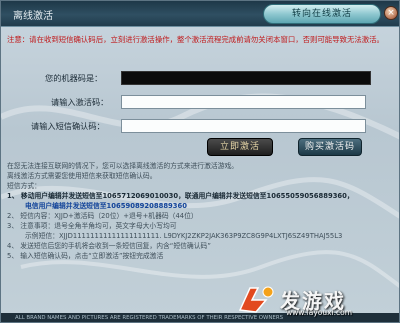 Image resolution: width=400 pixels, height=323 pixels. I want to click on activate-now-button: 立即激活, so click(240, 147).